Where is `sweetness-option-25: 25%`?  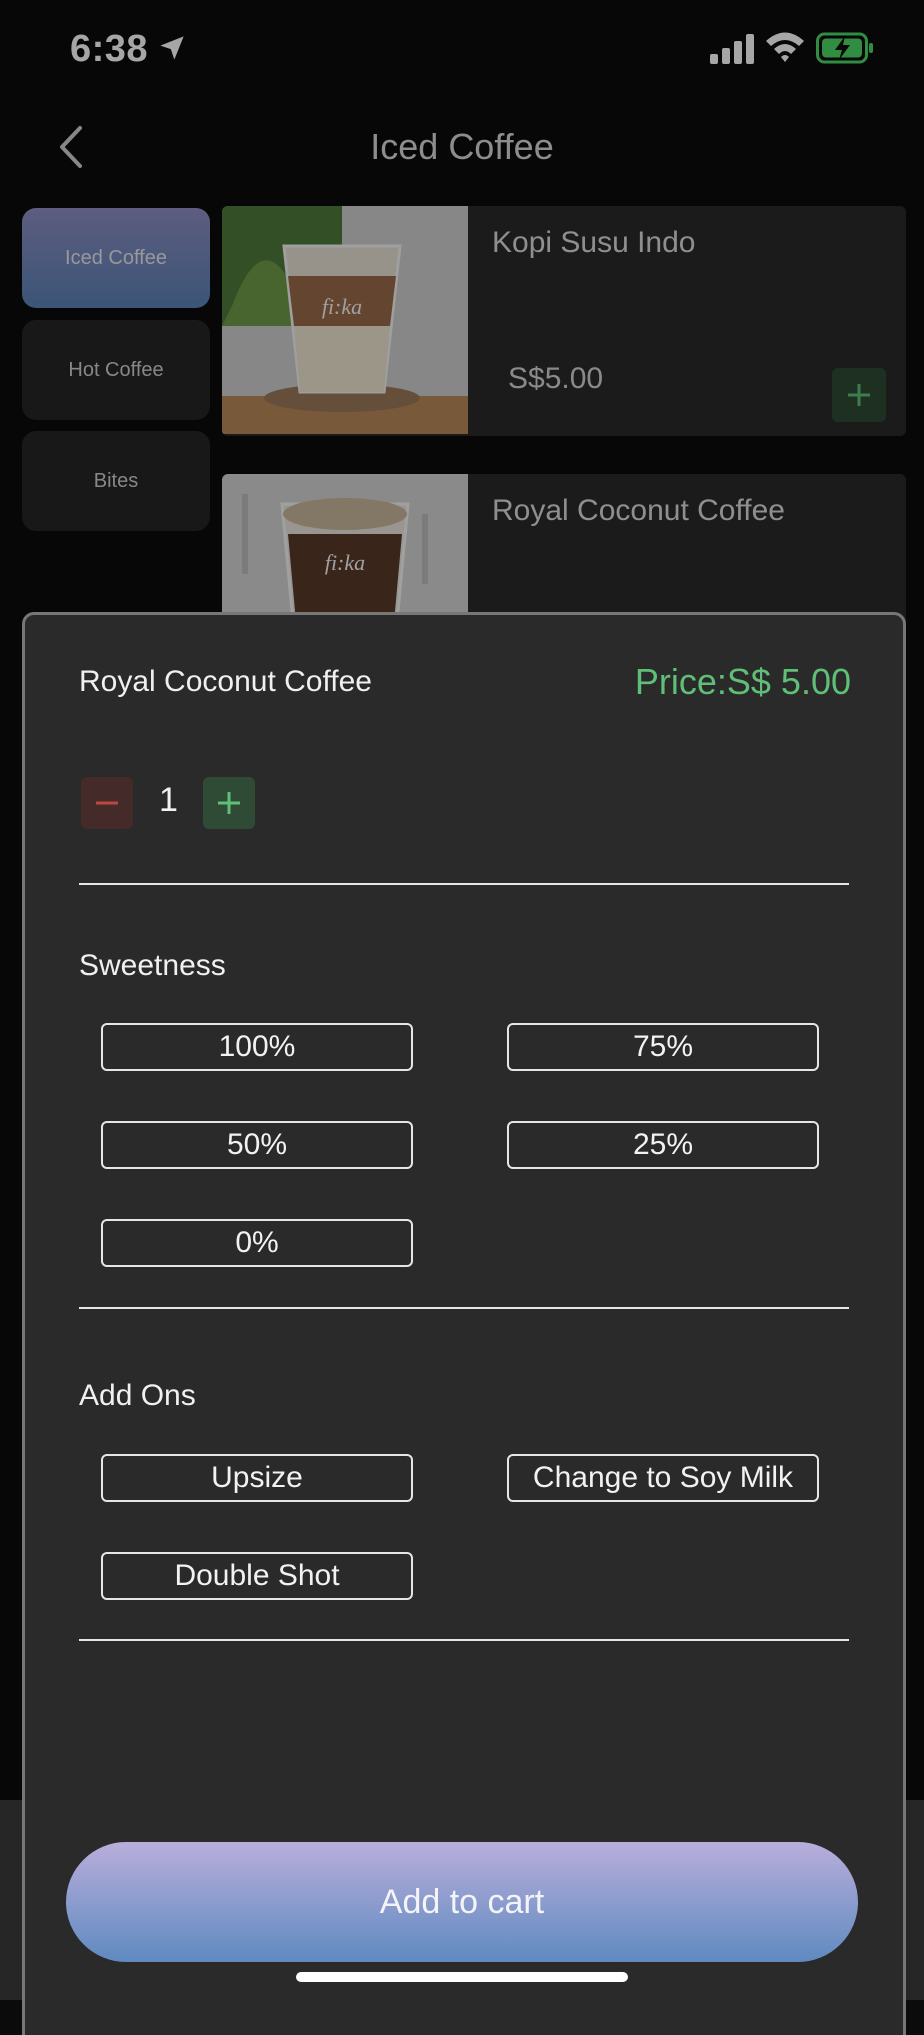
sweetness-option-25: 25% is located at coordinates (663, 1145).